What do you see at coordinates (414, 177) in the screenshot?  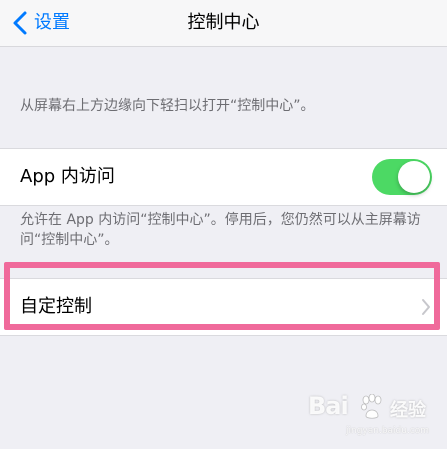 I see `toggle-knob` at bounding box center [414, 177].